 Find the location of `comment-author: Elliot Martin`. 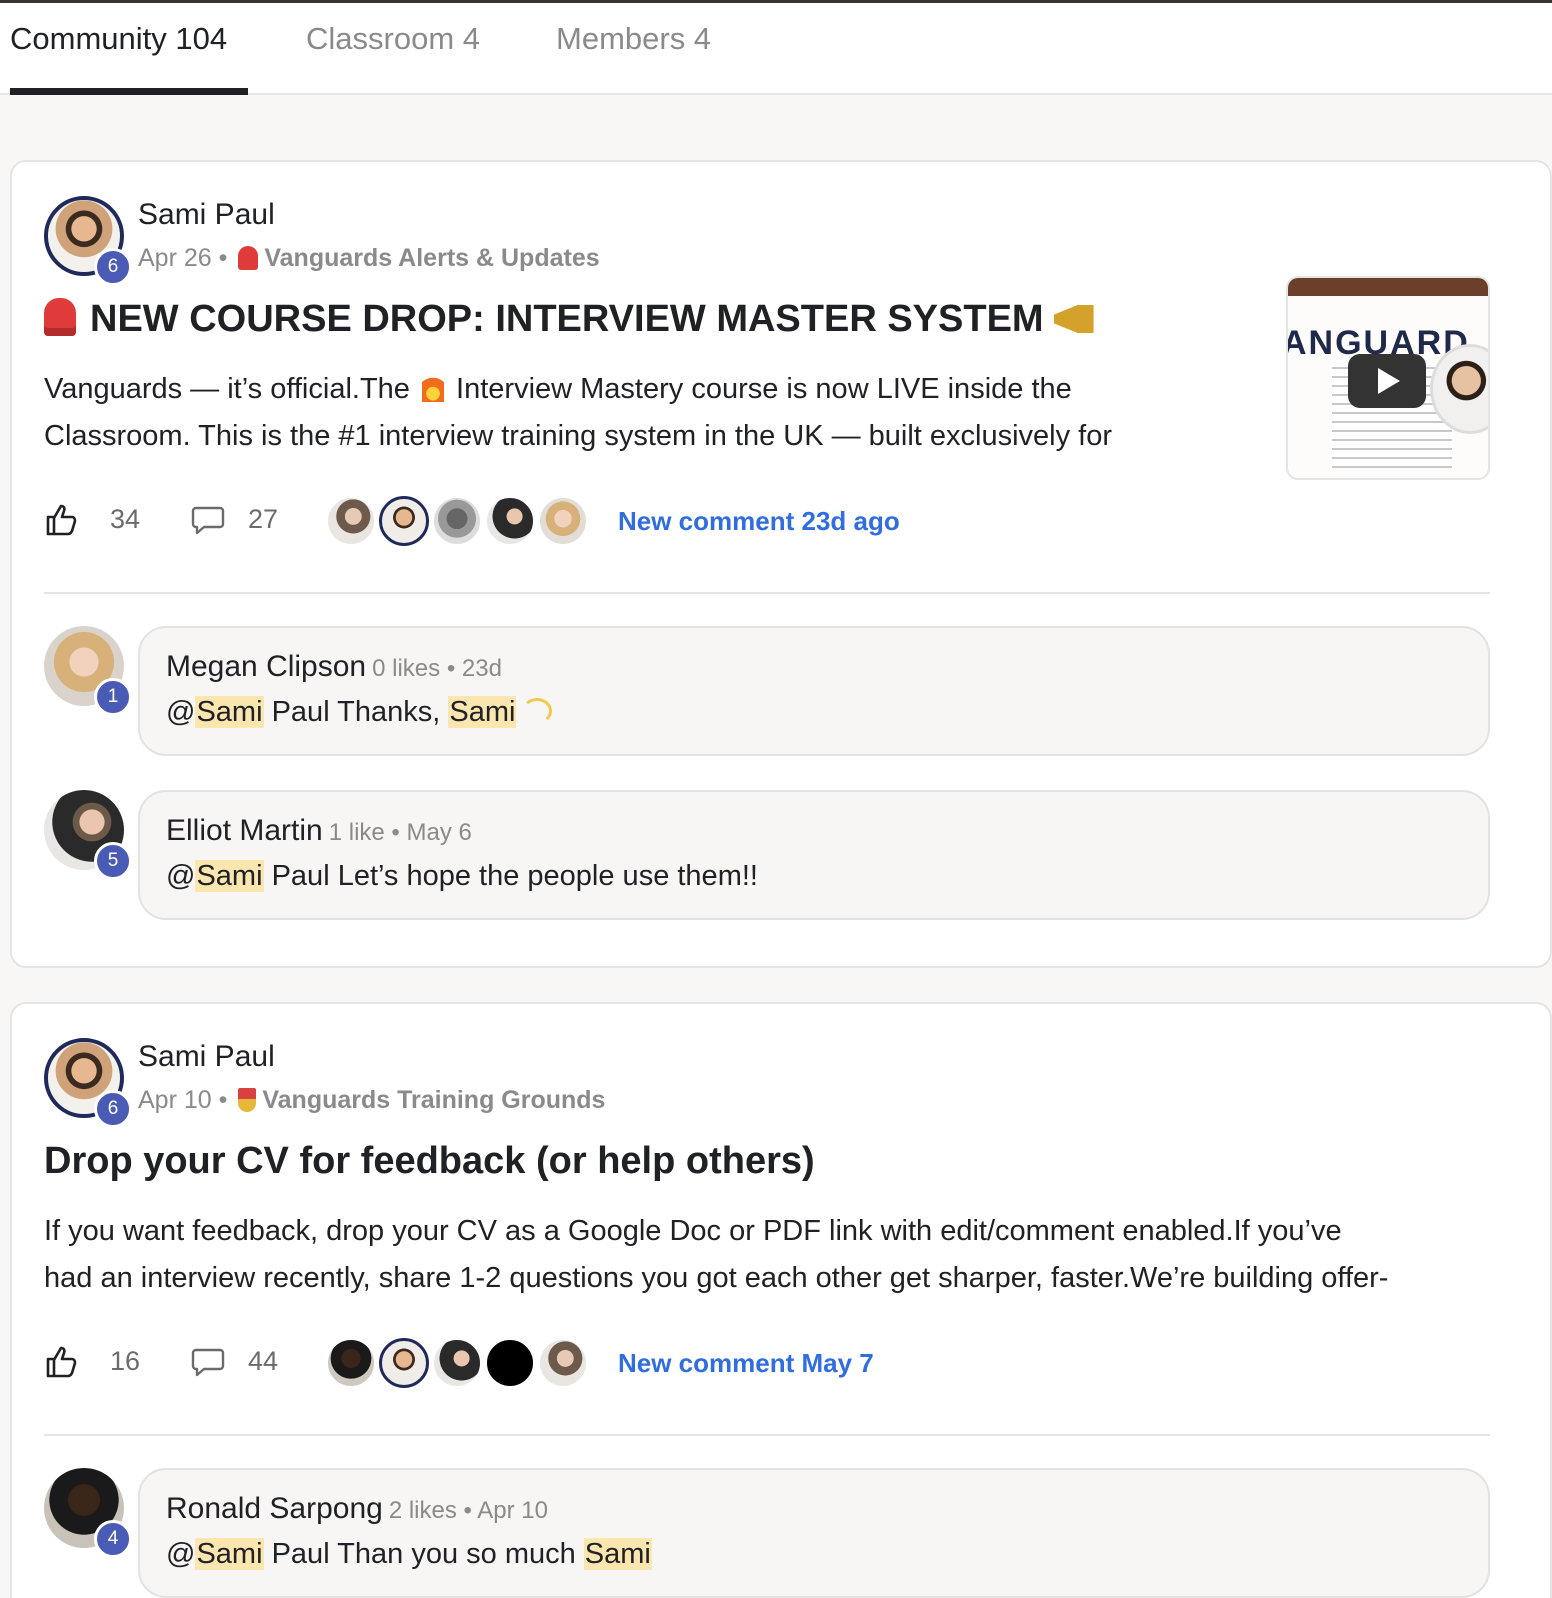

comment-author: Elliot Martin is located at coordinates (244, 830).